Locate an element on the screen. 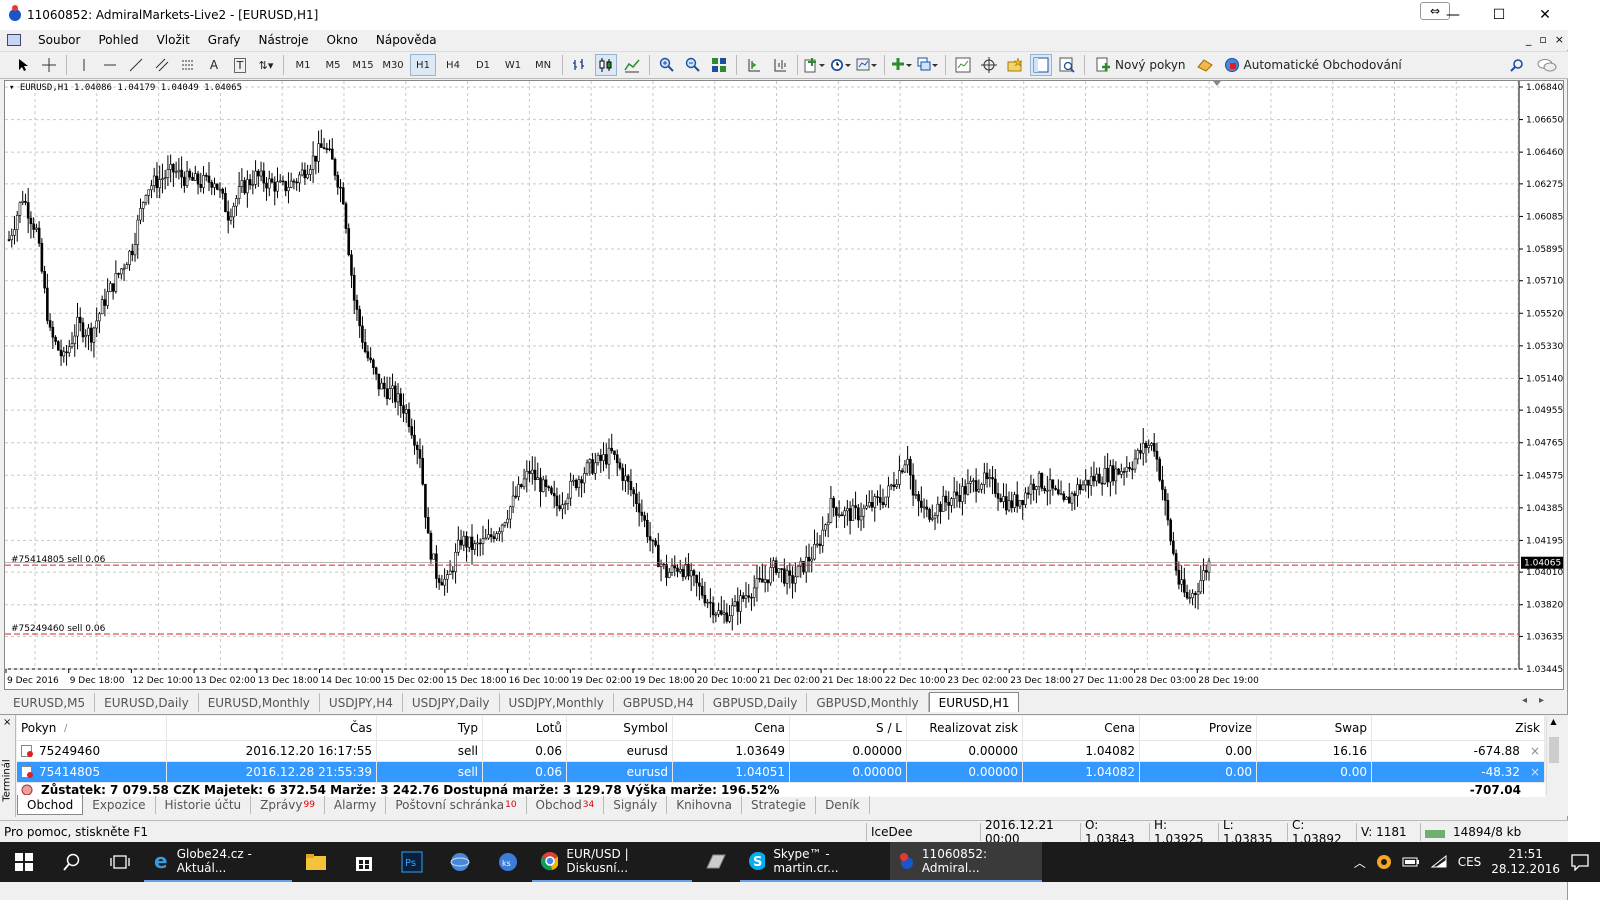 This screenshot has width=1600, height=900. tf-m5: M5 is located at coordinates (333, 65).